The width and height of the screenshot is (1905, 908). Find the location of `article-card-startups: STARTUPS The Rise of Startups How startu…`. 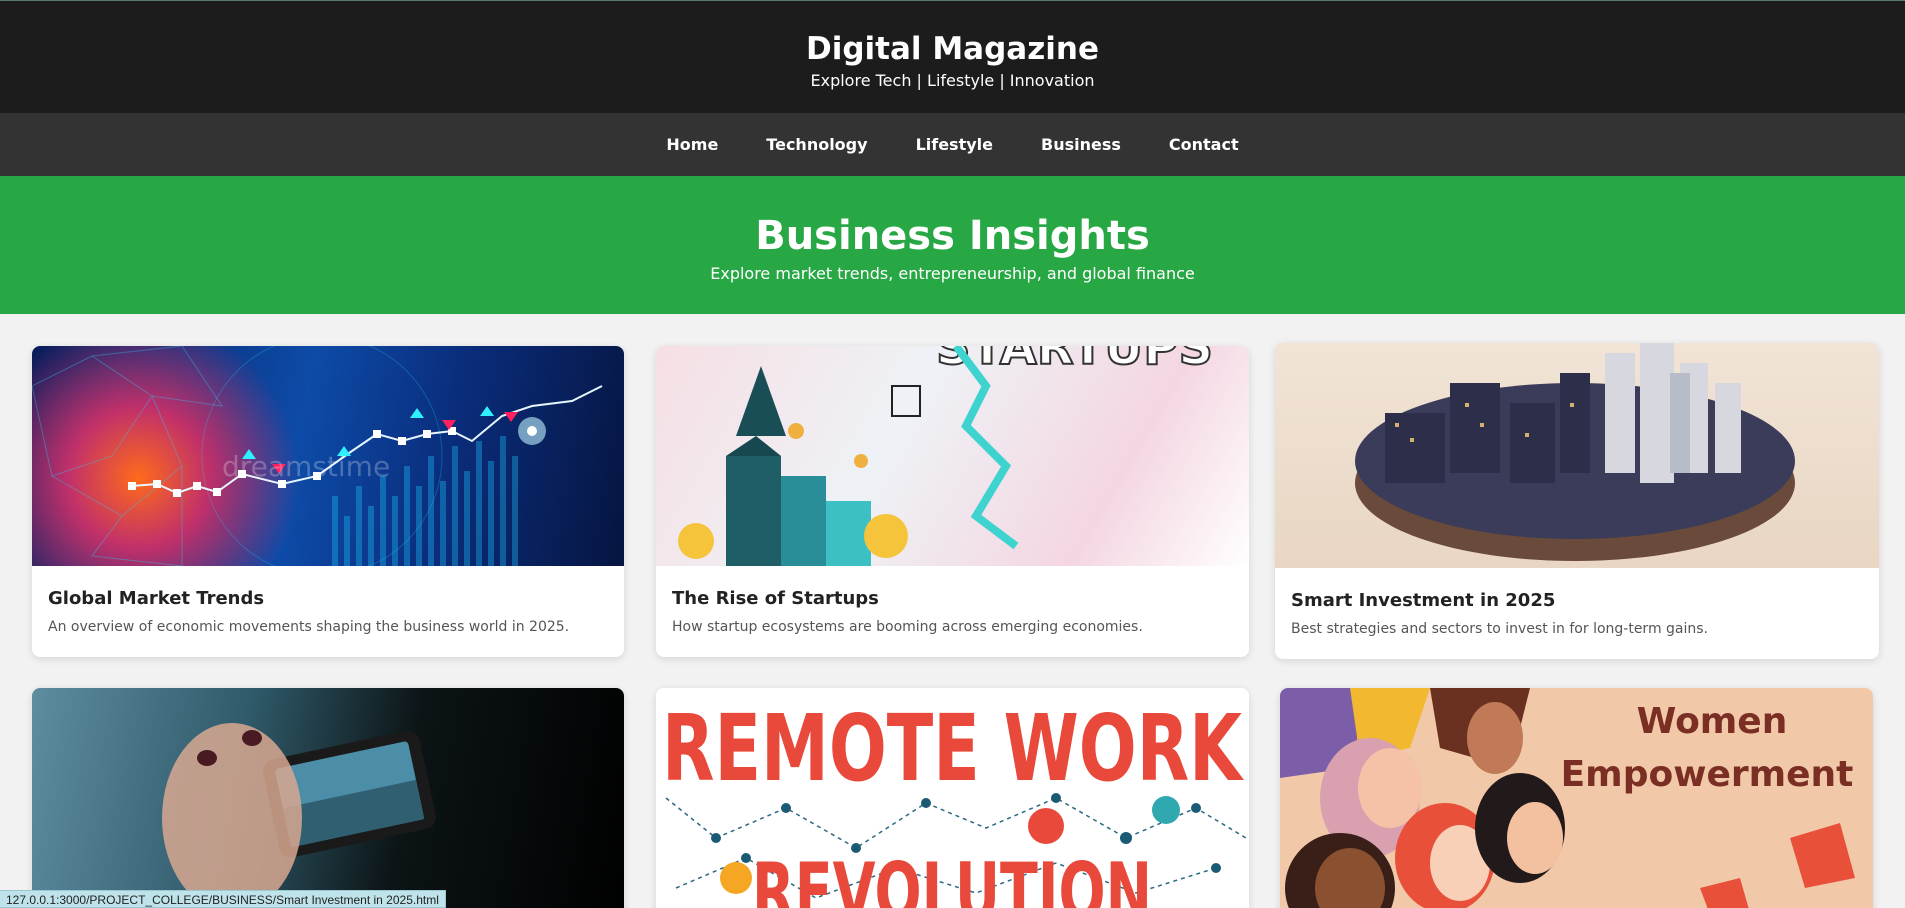

article-card-startups: STARTUPS The Rise of Startups How startu… is located at coordinates (952, 501).